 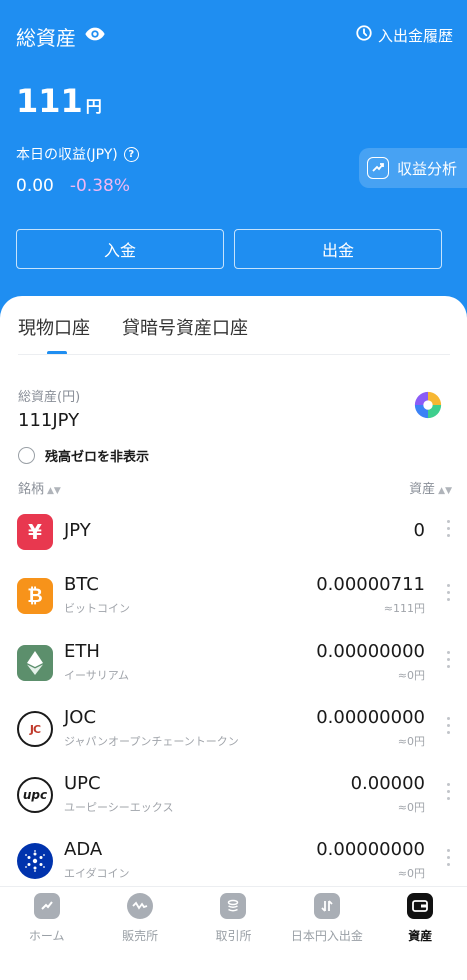 What do you see at coordinates (131, 154) in the screenshot?
I see `question-icon: ?` at bounding box center [131, 154].